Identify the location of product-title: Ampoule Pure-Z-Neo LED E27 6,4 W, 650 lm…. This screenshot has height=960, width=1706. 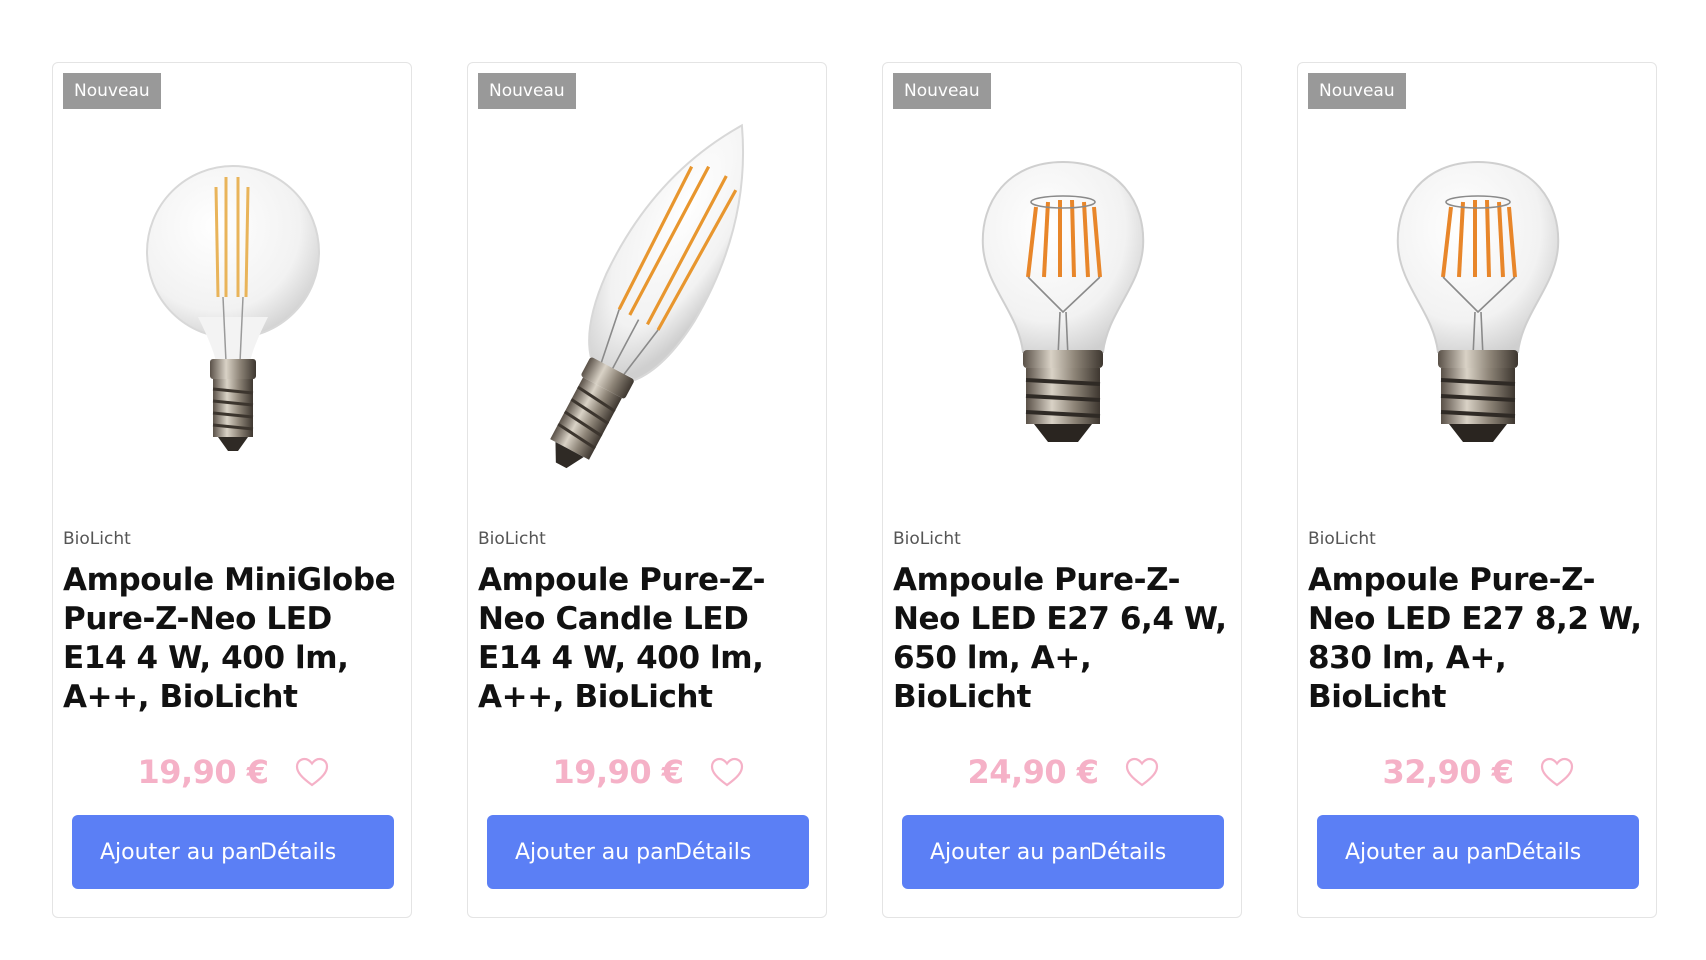
(1063, 639).